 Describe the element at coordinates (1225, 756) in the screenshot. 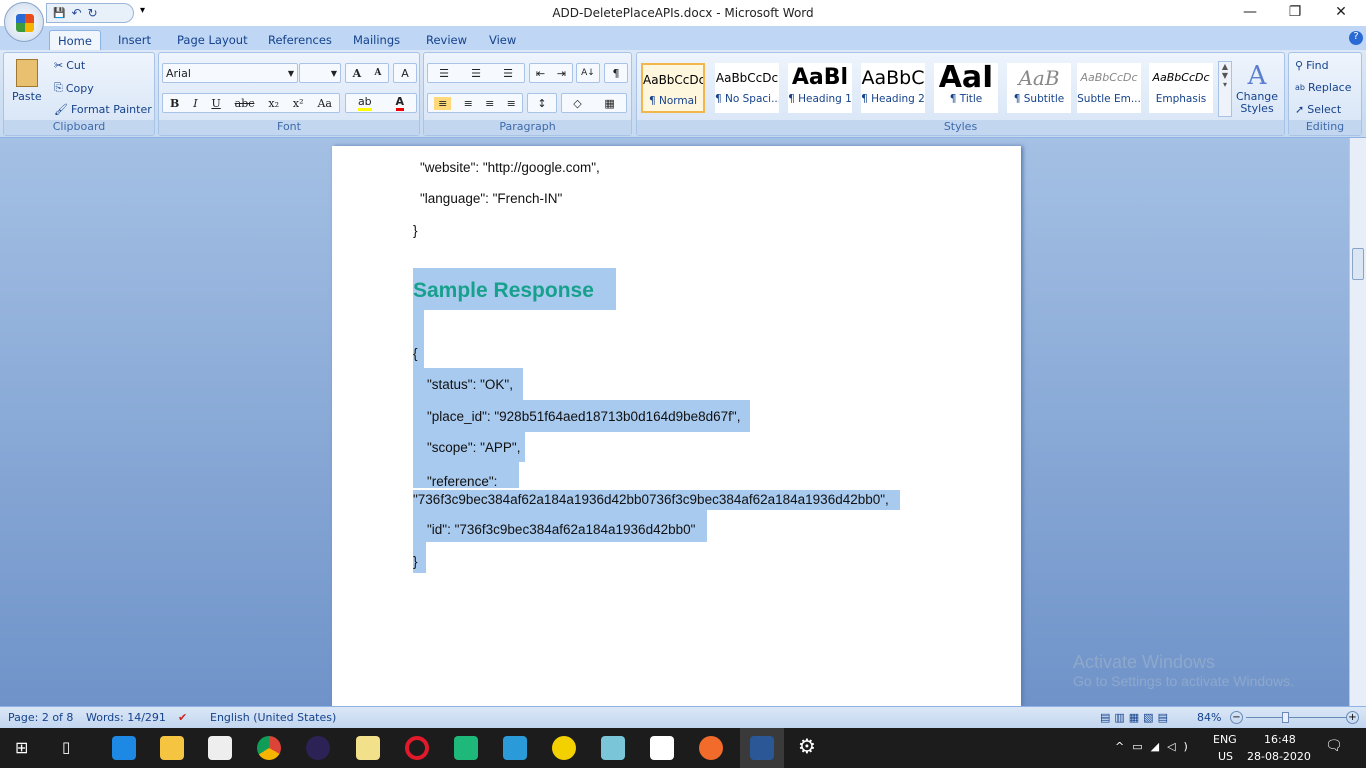

I see `input-region: US` at that location.